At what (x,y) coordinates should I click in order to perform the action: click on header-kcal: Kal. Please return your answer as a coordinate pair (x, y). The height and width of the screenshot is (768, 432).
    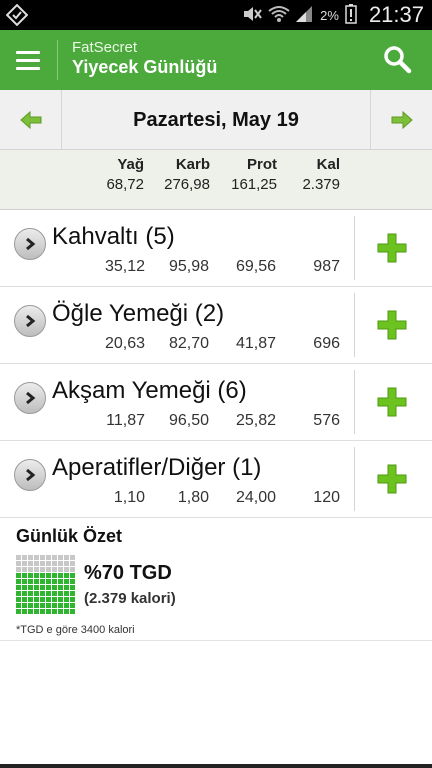
    Looking at the image, I should click on (328, 164).